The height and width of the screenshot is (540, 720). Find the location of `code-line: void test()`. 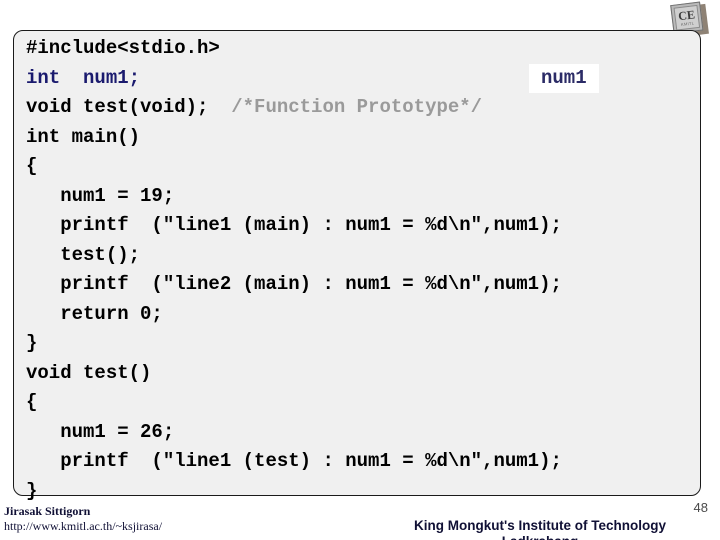

code-line: void test() is located at coordinates (360, 374).